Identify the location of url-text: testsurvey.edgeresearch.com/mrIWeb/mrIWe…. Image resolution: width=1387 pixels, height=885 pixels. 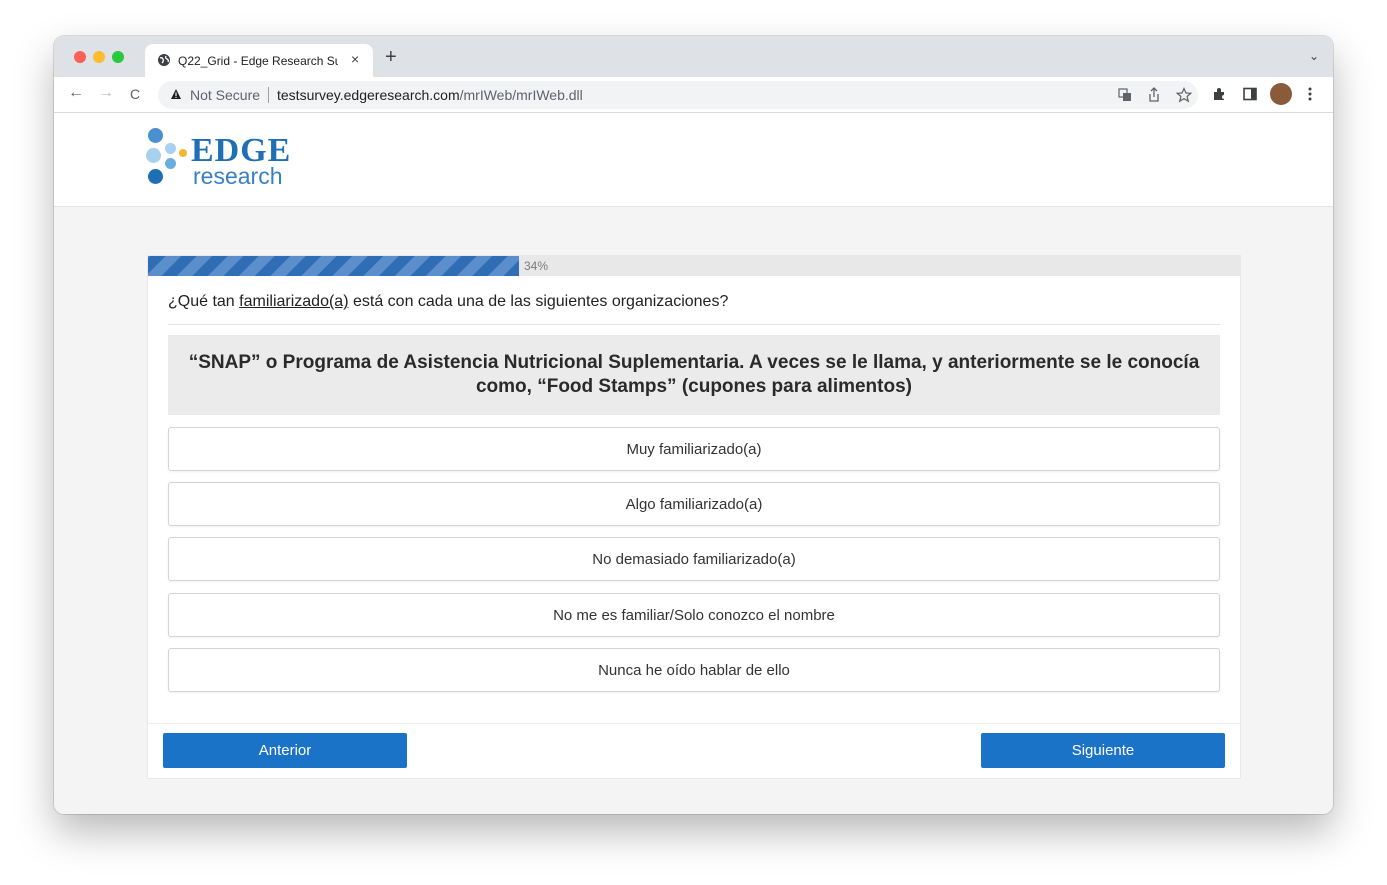
(430, 95).